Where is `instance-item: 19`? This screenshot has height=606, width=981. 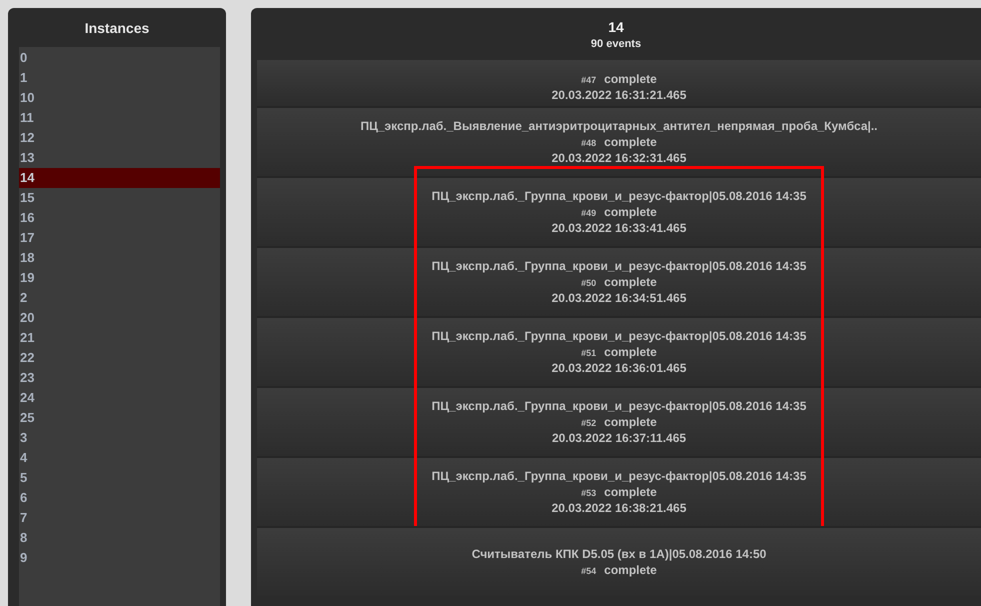
instance-item: 19 is located at coordinates (119, 278).